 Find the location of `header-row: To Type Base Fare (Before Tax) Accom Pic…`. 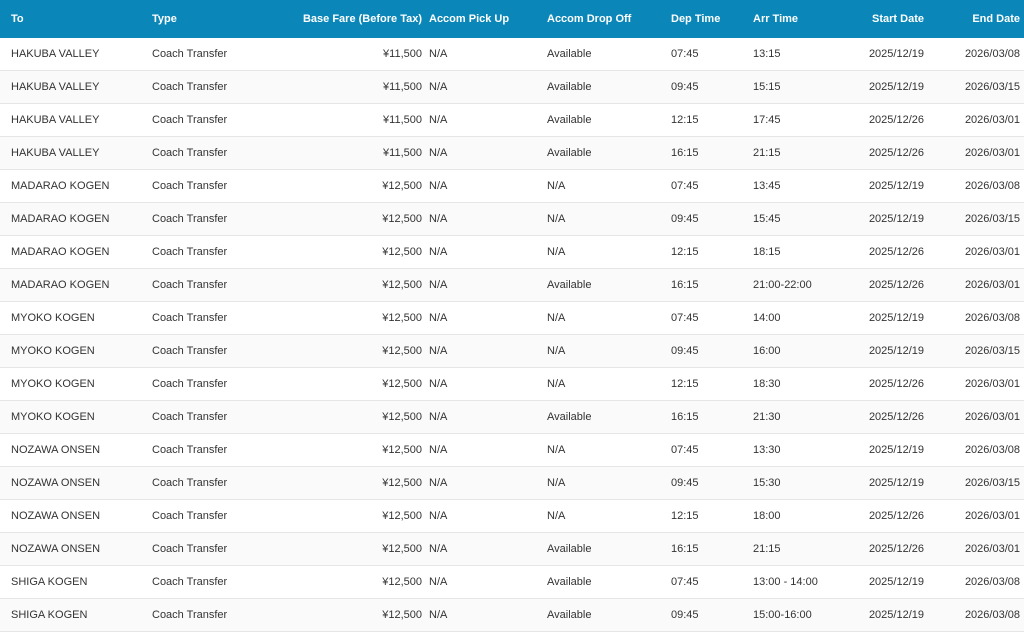

header-row: To Type Base Fare (Before Tax) Accom Pic… is located at coordinates (512, 19).